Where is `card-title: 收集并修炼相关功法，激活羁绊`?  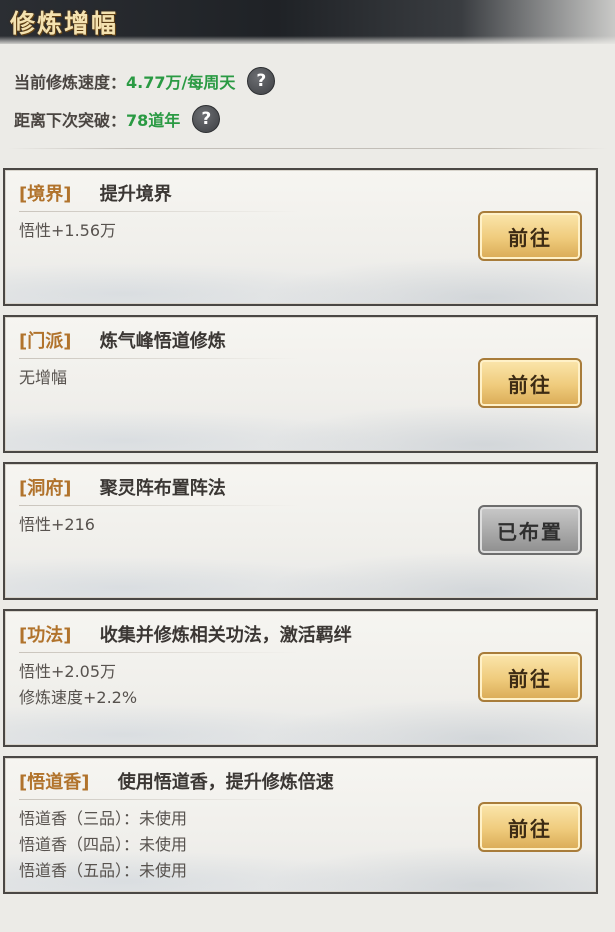
card-title: 收集并修炼相关功法，激活羁绊 is located at coordinates (225, 635).